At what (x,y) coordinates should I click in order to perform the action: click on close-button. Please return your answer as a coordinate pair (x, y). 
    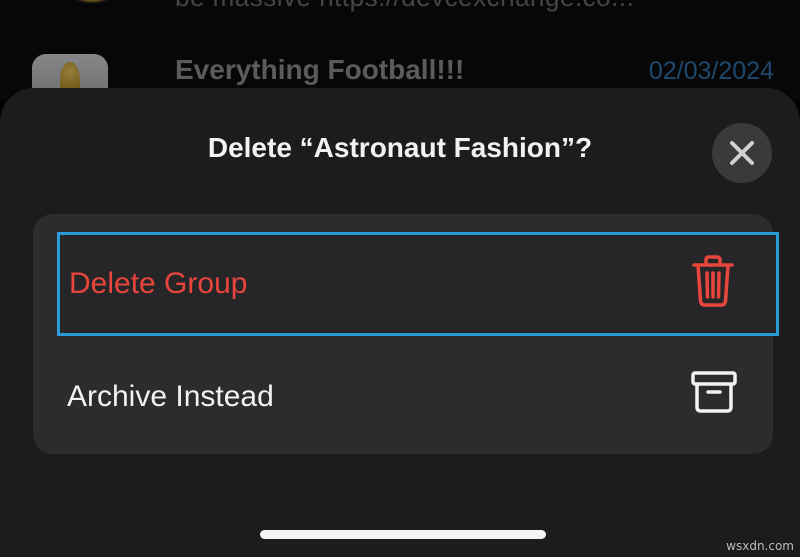
    Looking at the image, I should click on (742, 153).